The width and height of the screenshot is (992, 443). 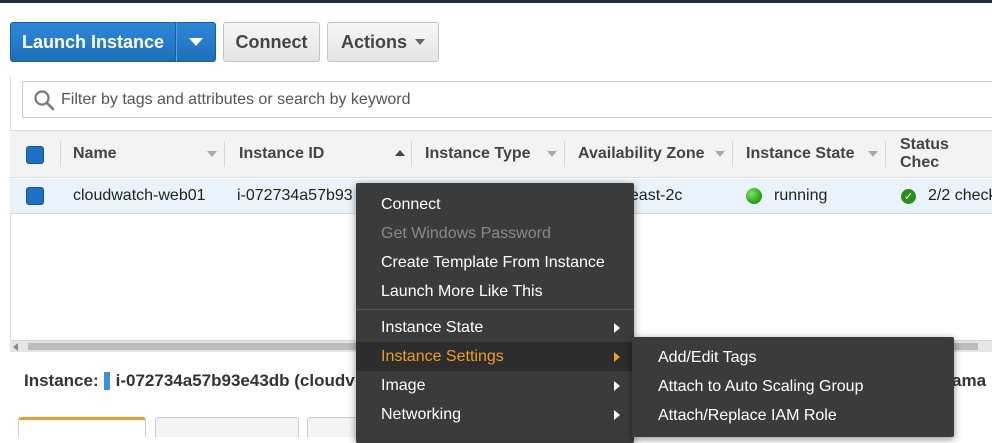 I want to click on launch-dropdown-button, so click(x=196, y=42).